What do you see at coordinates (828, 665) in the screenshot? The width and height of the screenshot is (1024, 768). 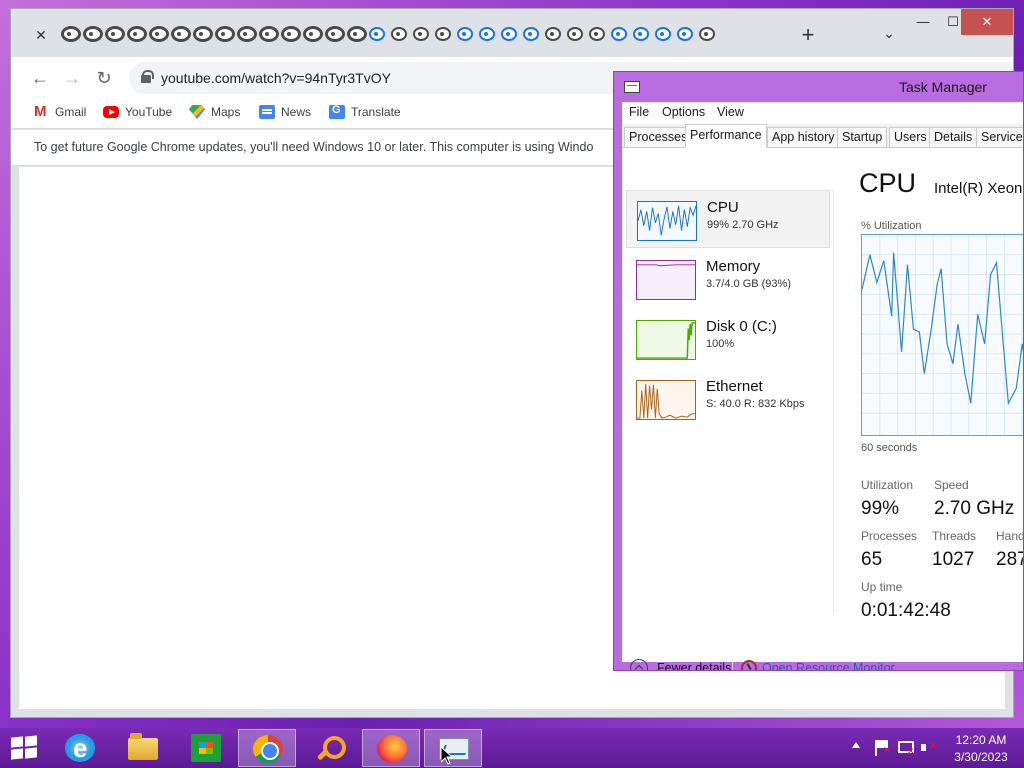 I see `open-resource-monitor-link: Open Resource Monitor` at bounding box center [828, 665].